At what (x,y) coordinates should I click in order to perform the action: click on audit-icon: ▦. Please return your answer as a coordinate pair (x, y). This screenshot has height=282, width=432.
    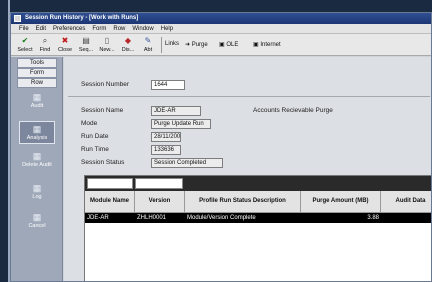
    Looking at the image, I should click on (37, 97).